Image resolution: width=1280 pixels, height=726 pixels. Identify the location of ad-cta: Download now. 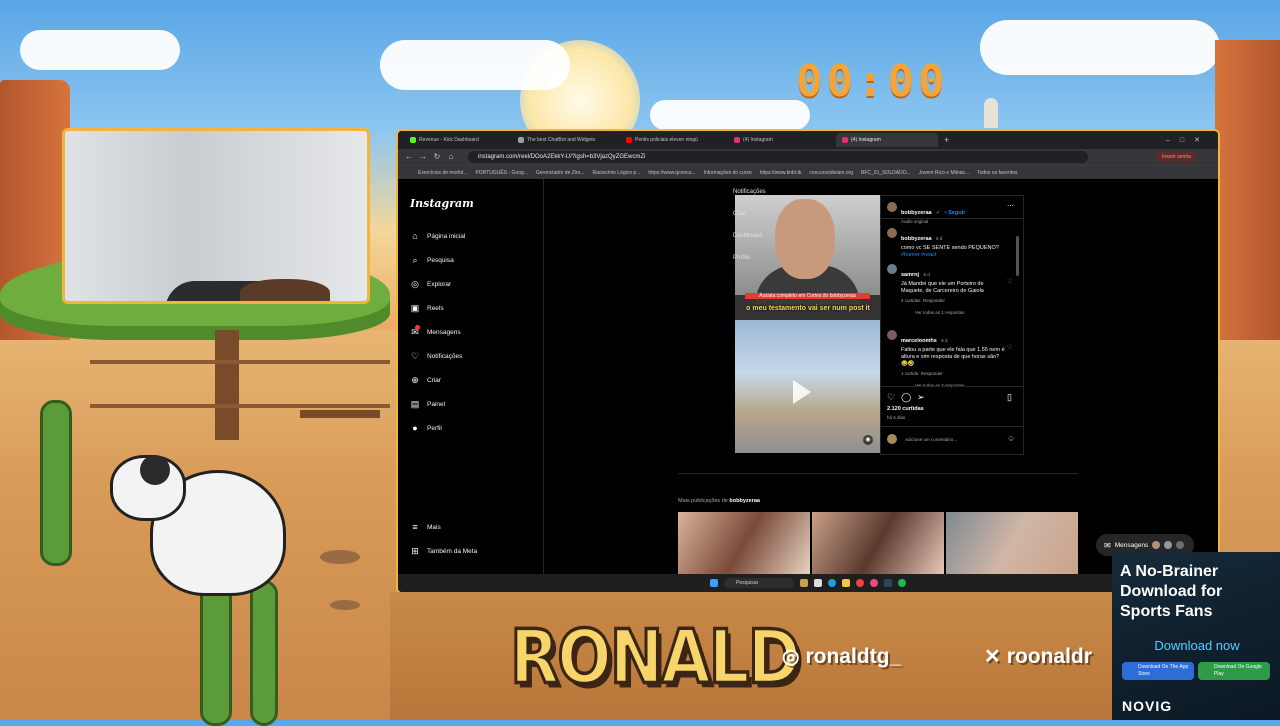
(1197, 645).